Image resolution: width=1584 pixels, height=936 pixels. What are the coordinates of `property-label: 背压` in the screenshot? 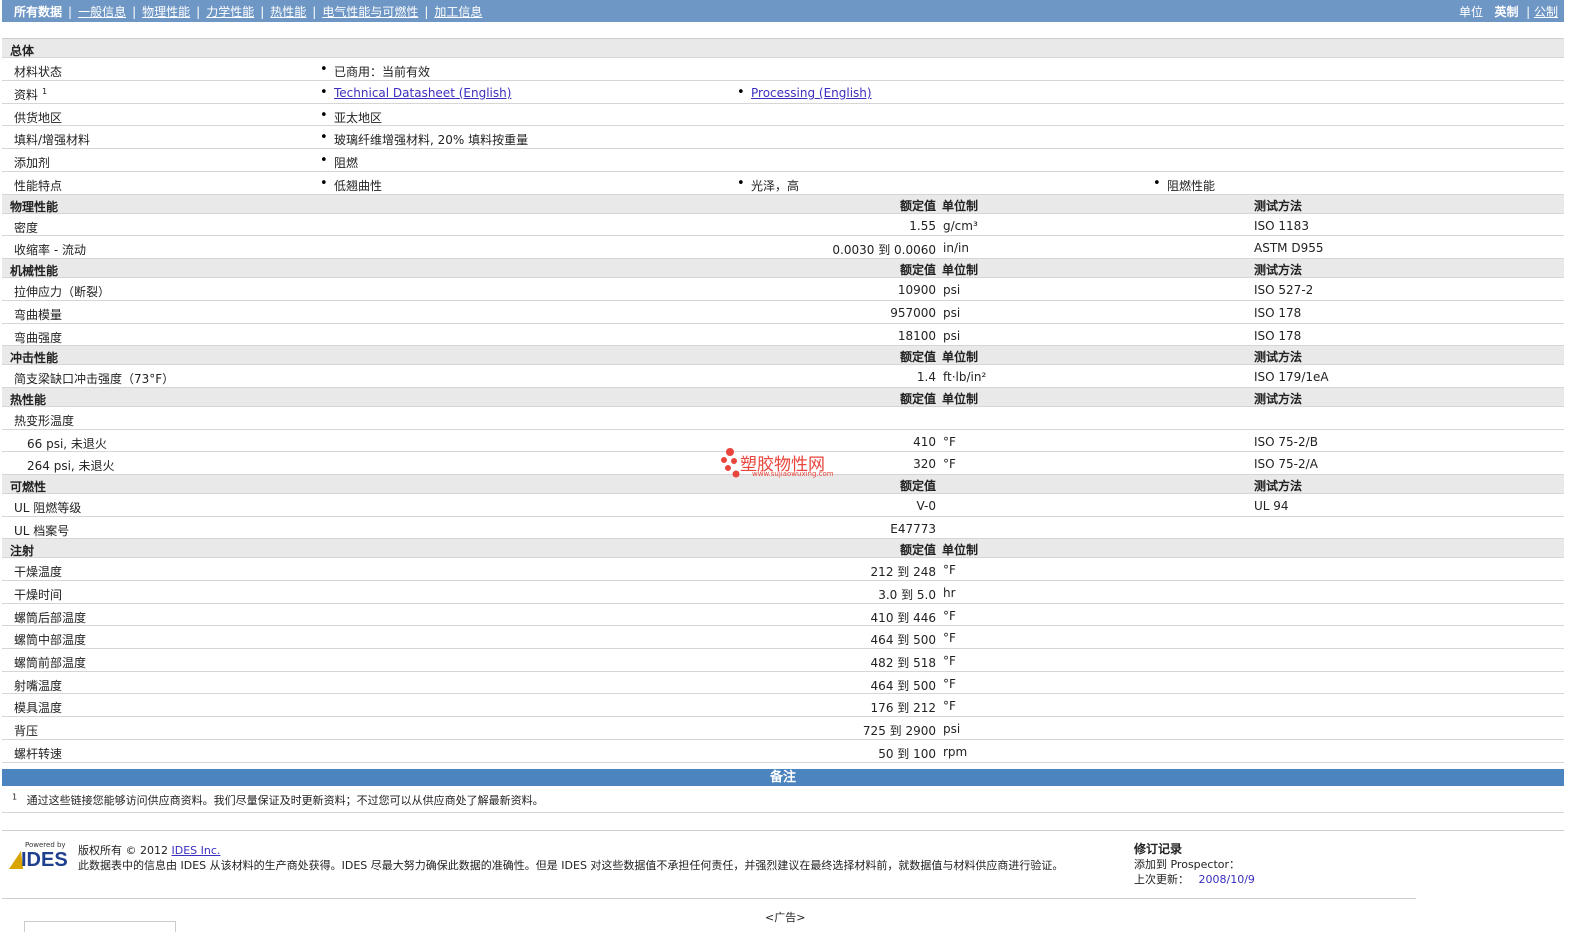 It's located at (26, 731).